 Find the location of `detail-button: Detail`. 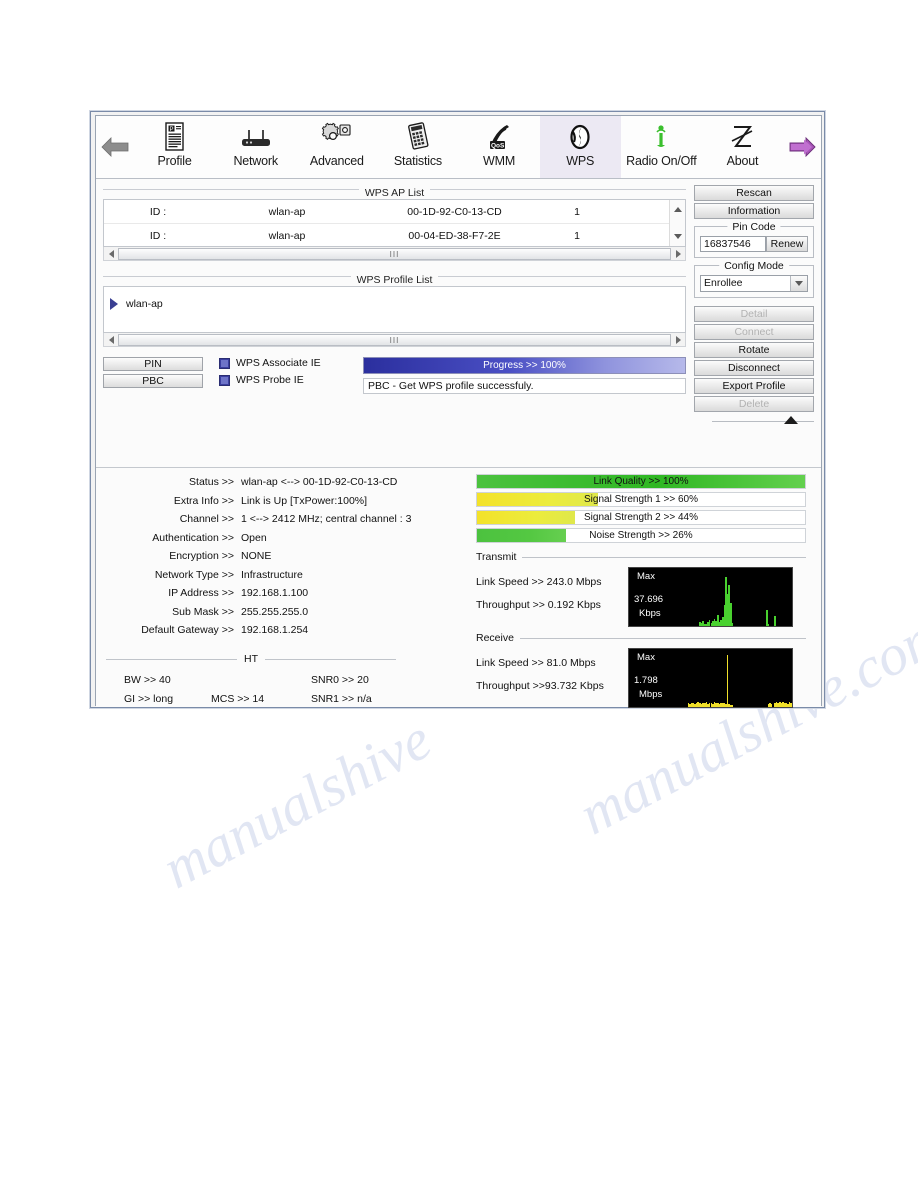

detail-button: Detail is located at coordinates (754, 314).